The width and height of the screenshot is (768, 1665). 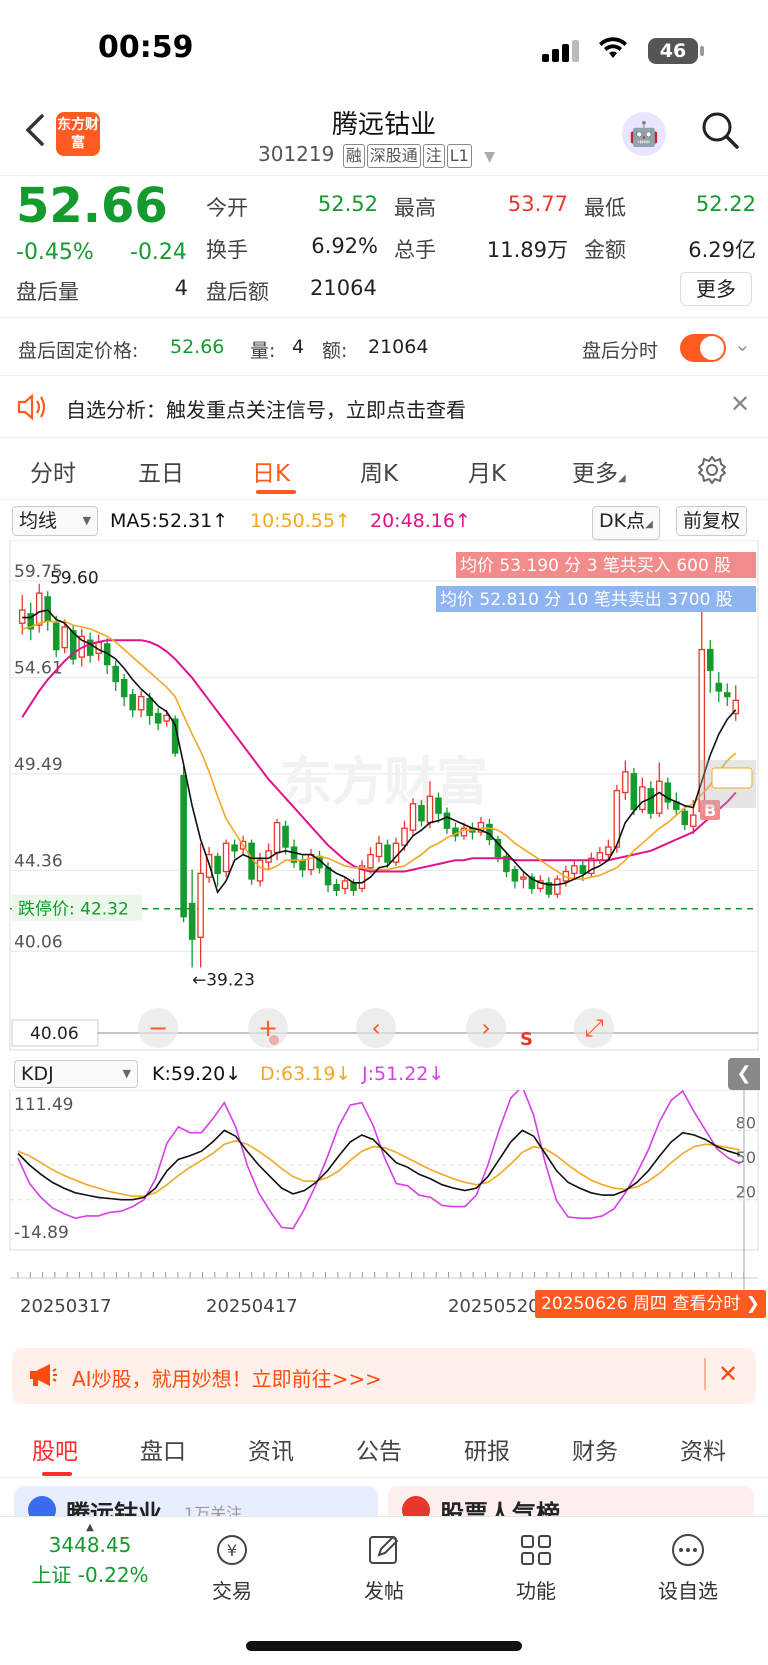 I want to click on y-axis-label: 54.61, so click(x=38, y=669).